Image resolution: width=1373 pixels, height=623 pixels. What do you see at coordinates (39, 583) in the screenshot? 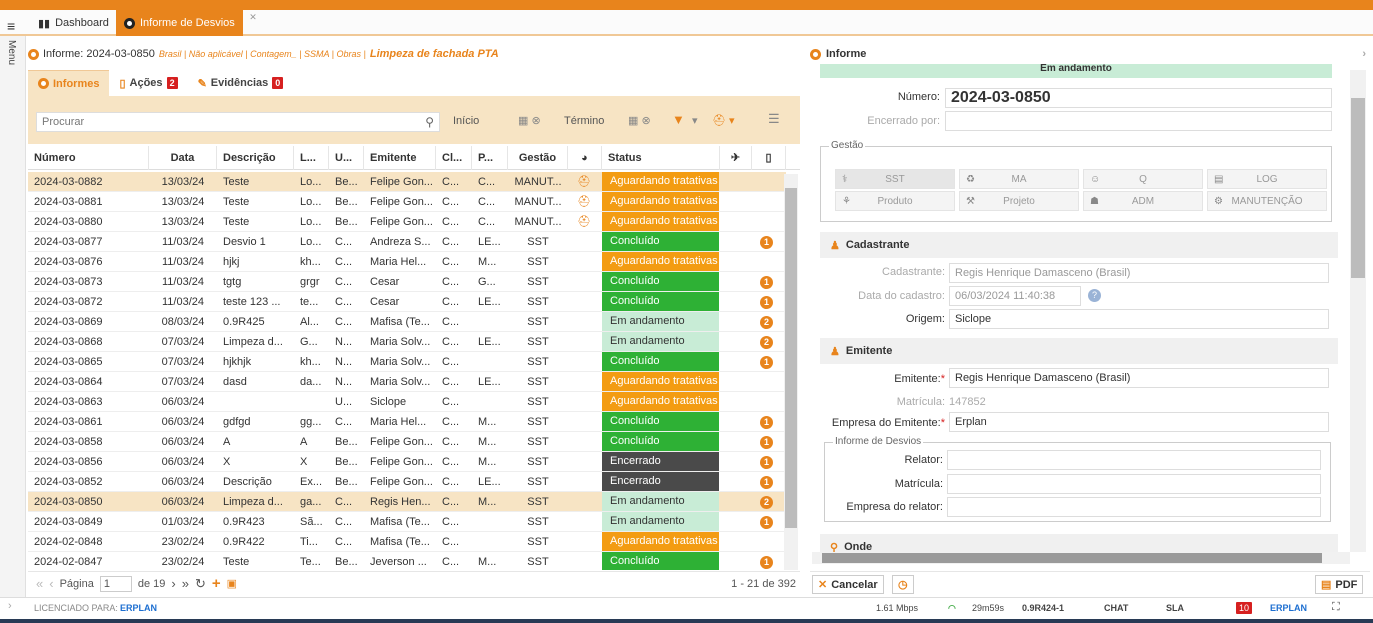
I see `first-page-icon: «` at bounding box center [39, 583].